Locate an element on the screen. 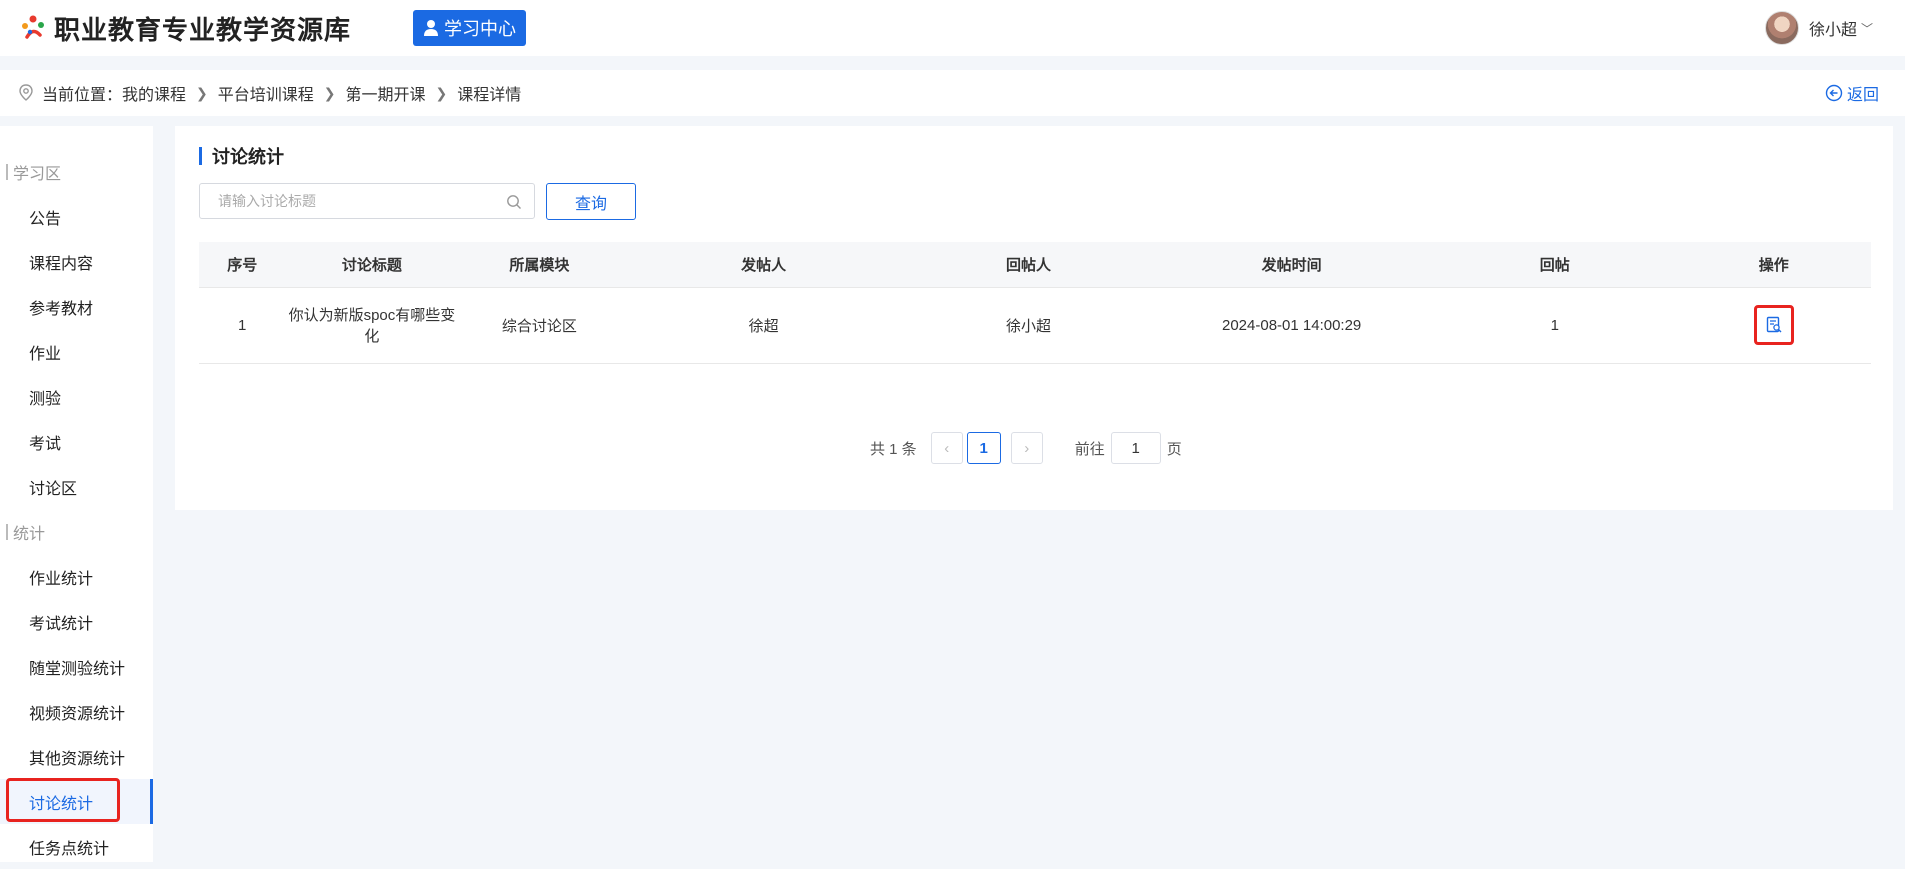  sidebar-item-course-content: 课程内容 is located at coordinates (76, 261).